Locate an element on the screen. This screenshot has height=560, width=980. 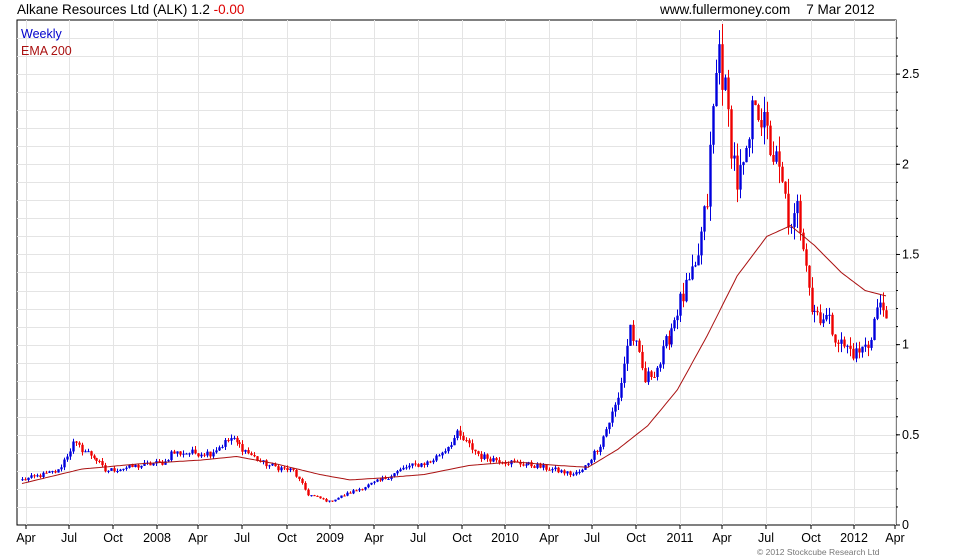
x-tick-label: 2008 is located at coordinates (157, 538).